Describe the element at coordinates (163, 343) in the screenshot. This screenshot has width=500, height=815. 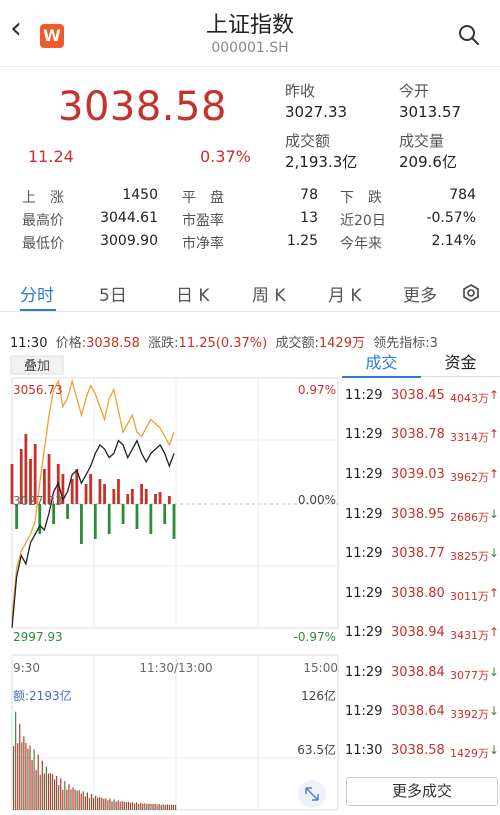
I see `info-change-label: 涨跌:` at that location.